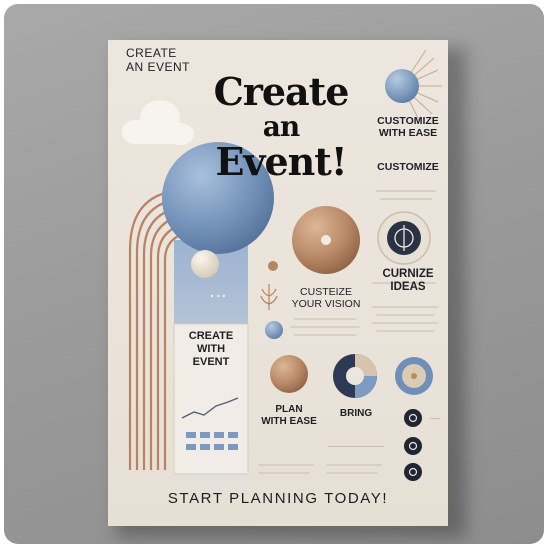 Image resolution: width=548 pixels, height=548 pixels. What do you see at coordinates (211, 362) in the screenshot?
I see `card-heading-line-3: EVENT` at bounding box center [211, 362].